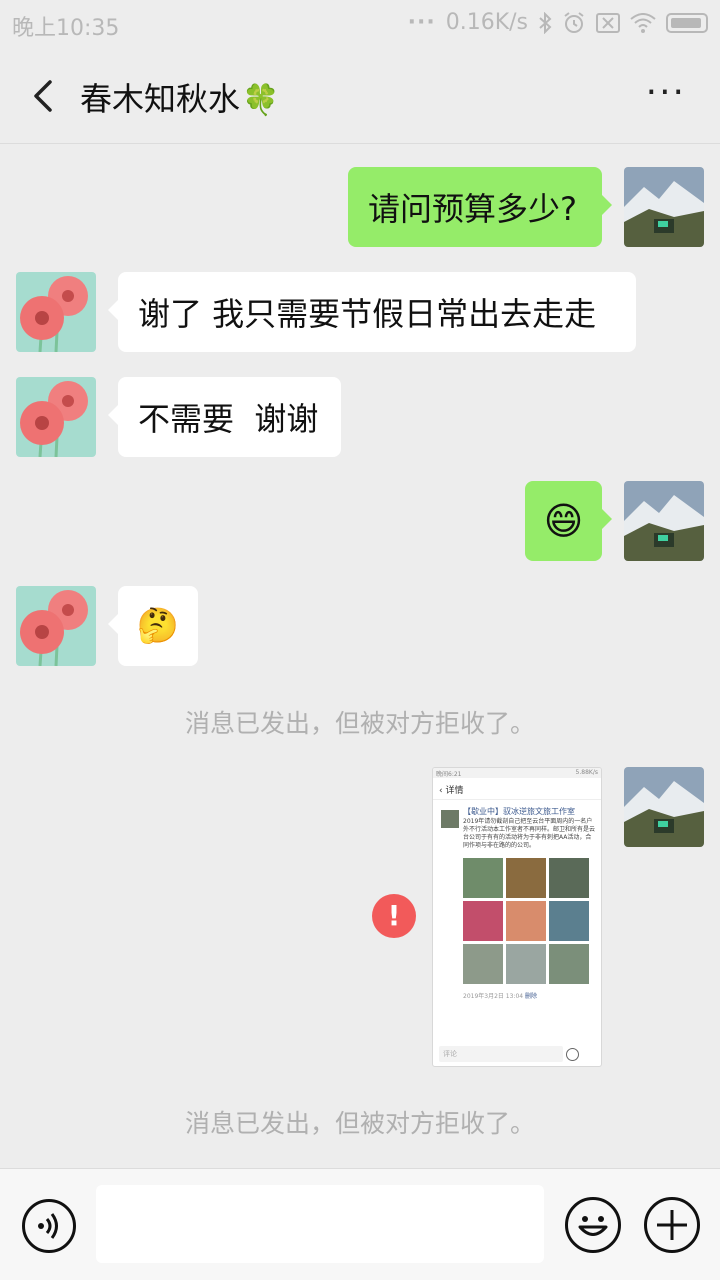 This screenshot has width=720, height=1280. I want to click on no-sim-icon, so click(608, 22).